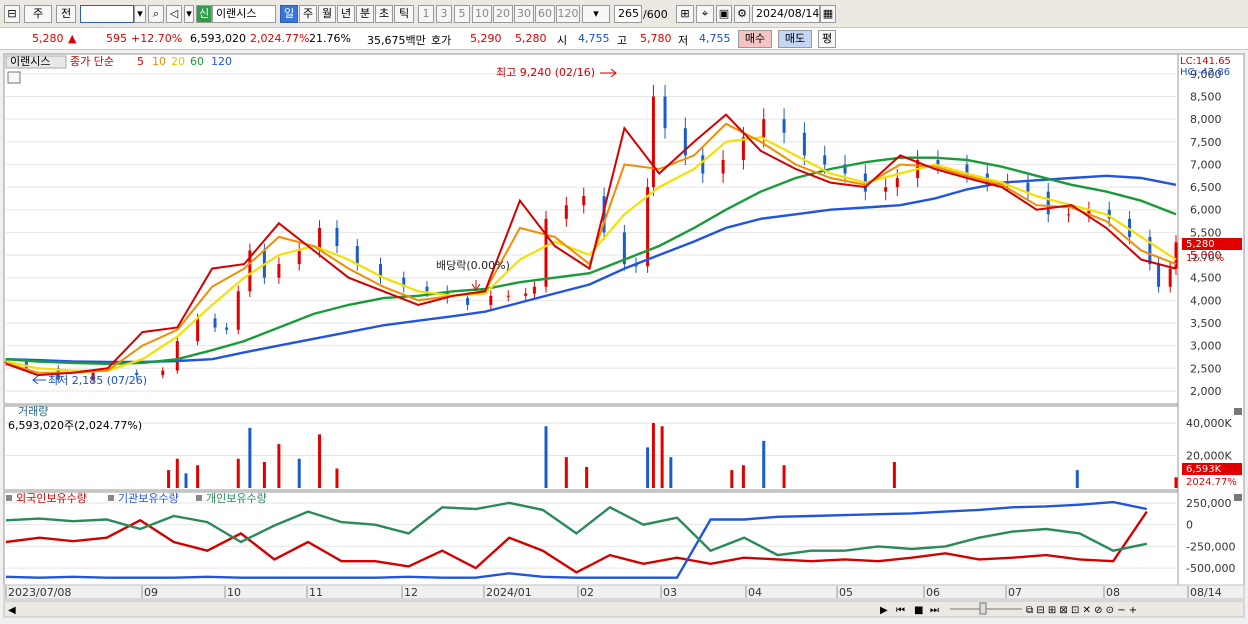 This screenshot has width=1248, height=624. Describe the element at coordinates (14, 77) in the screenshot. I see `grid-toggle-icon` at that location.